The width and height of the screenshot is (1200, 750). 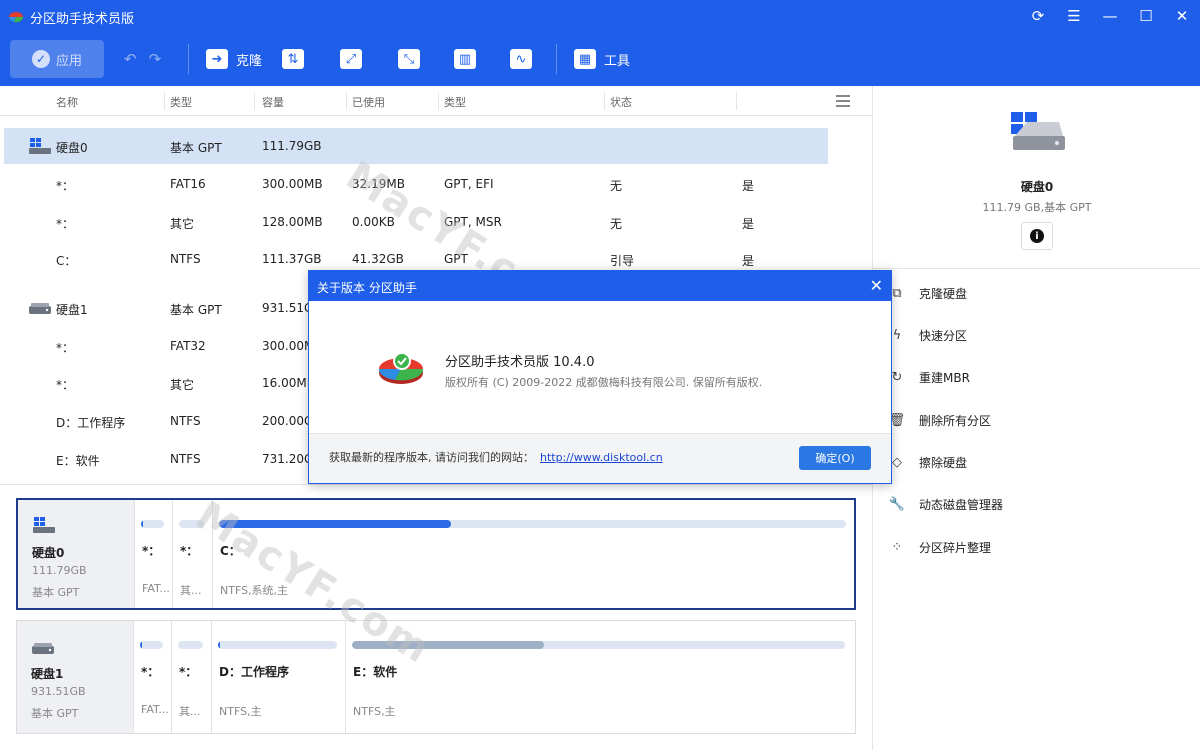 What do you see at coordinates (469, 184) in the screenshot?
I see `row-partition-type: GPT, EFI` at bounding box center [469, 184].